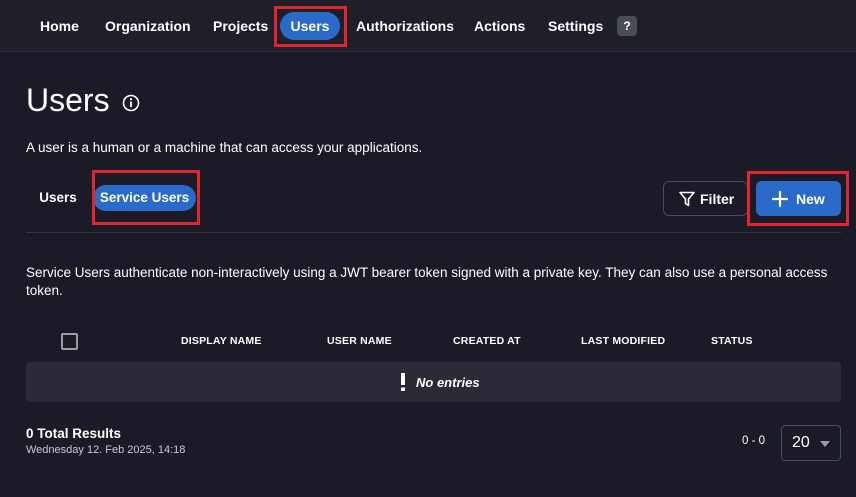  What do you see at coordinates (69, 341) in the screenshot?
I see `select-all-checkbox` at bounding box center [69, 341].